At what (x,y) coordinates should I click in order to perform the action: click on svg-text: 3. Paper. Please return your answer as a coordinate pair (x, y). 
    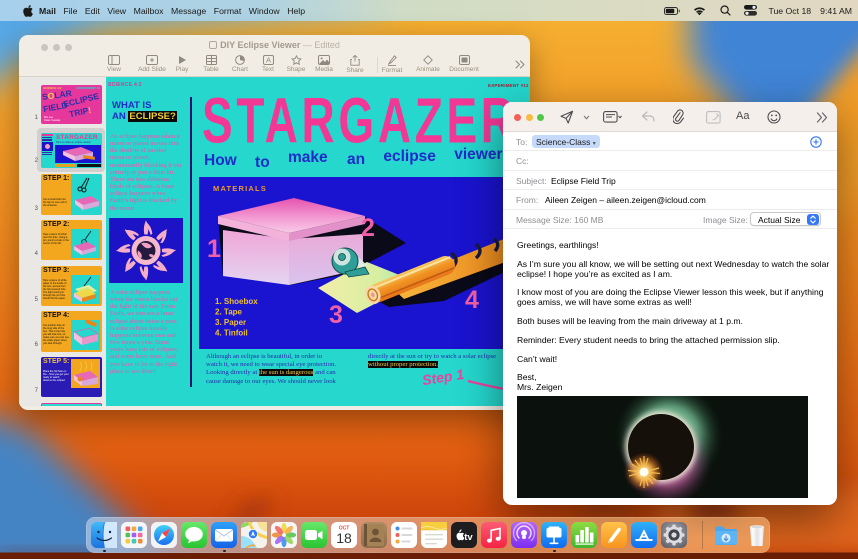
    Looking at the image, I should click on (230, 322).